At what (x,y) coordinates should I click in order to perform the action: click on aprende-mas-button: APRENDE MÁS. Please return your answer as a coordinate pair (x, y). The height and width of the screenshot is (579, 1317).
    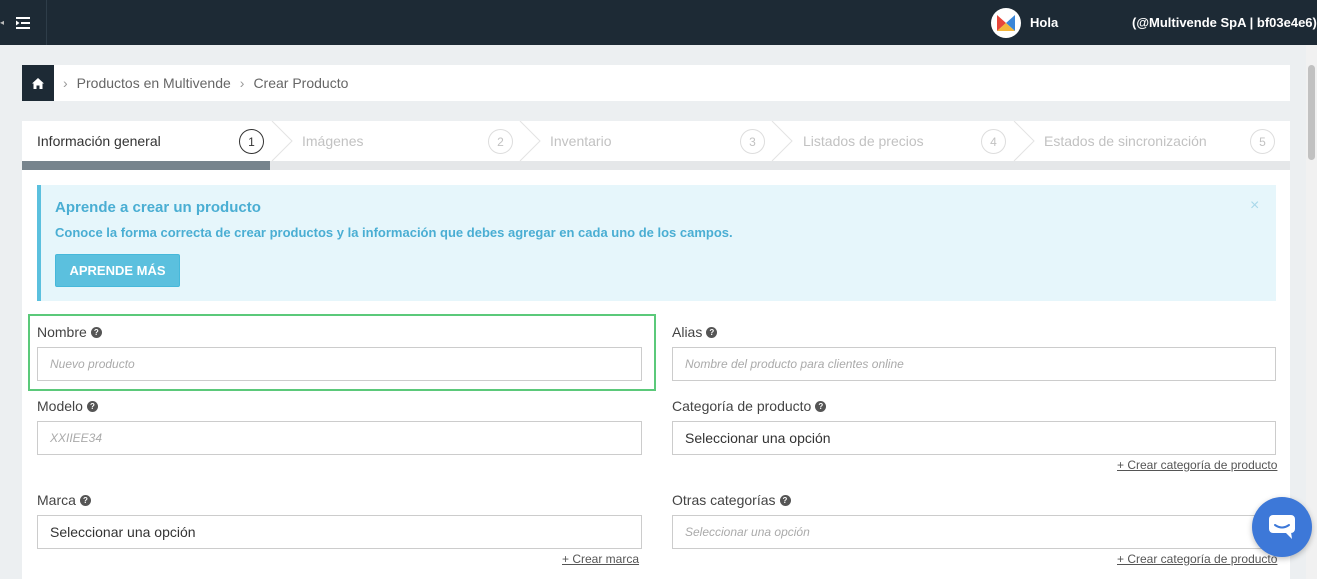
    Looking at the image, I should click on (117, 270).